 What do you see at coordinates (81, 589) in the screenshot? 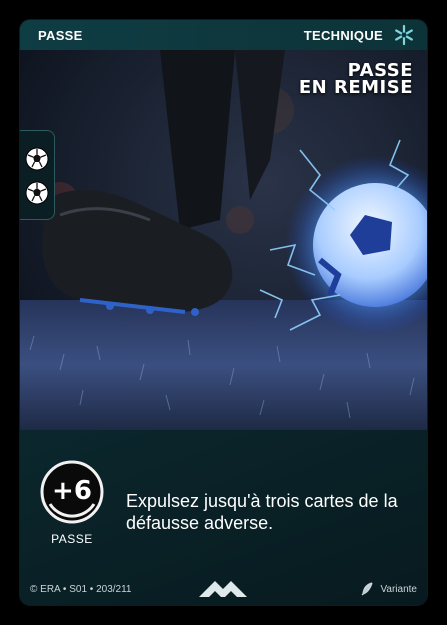
I see `copyright-text: © ERA • S01 • 203/211` at bounding box center [81, 589].